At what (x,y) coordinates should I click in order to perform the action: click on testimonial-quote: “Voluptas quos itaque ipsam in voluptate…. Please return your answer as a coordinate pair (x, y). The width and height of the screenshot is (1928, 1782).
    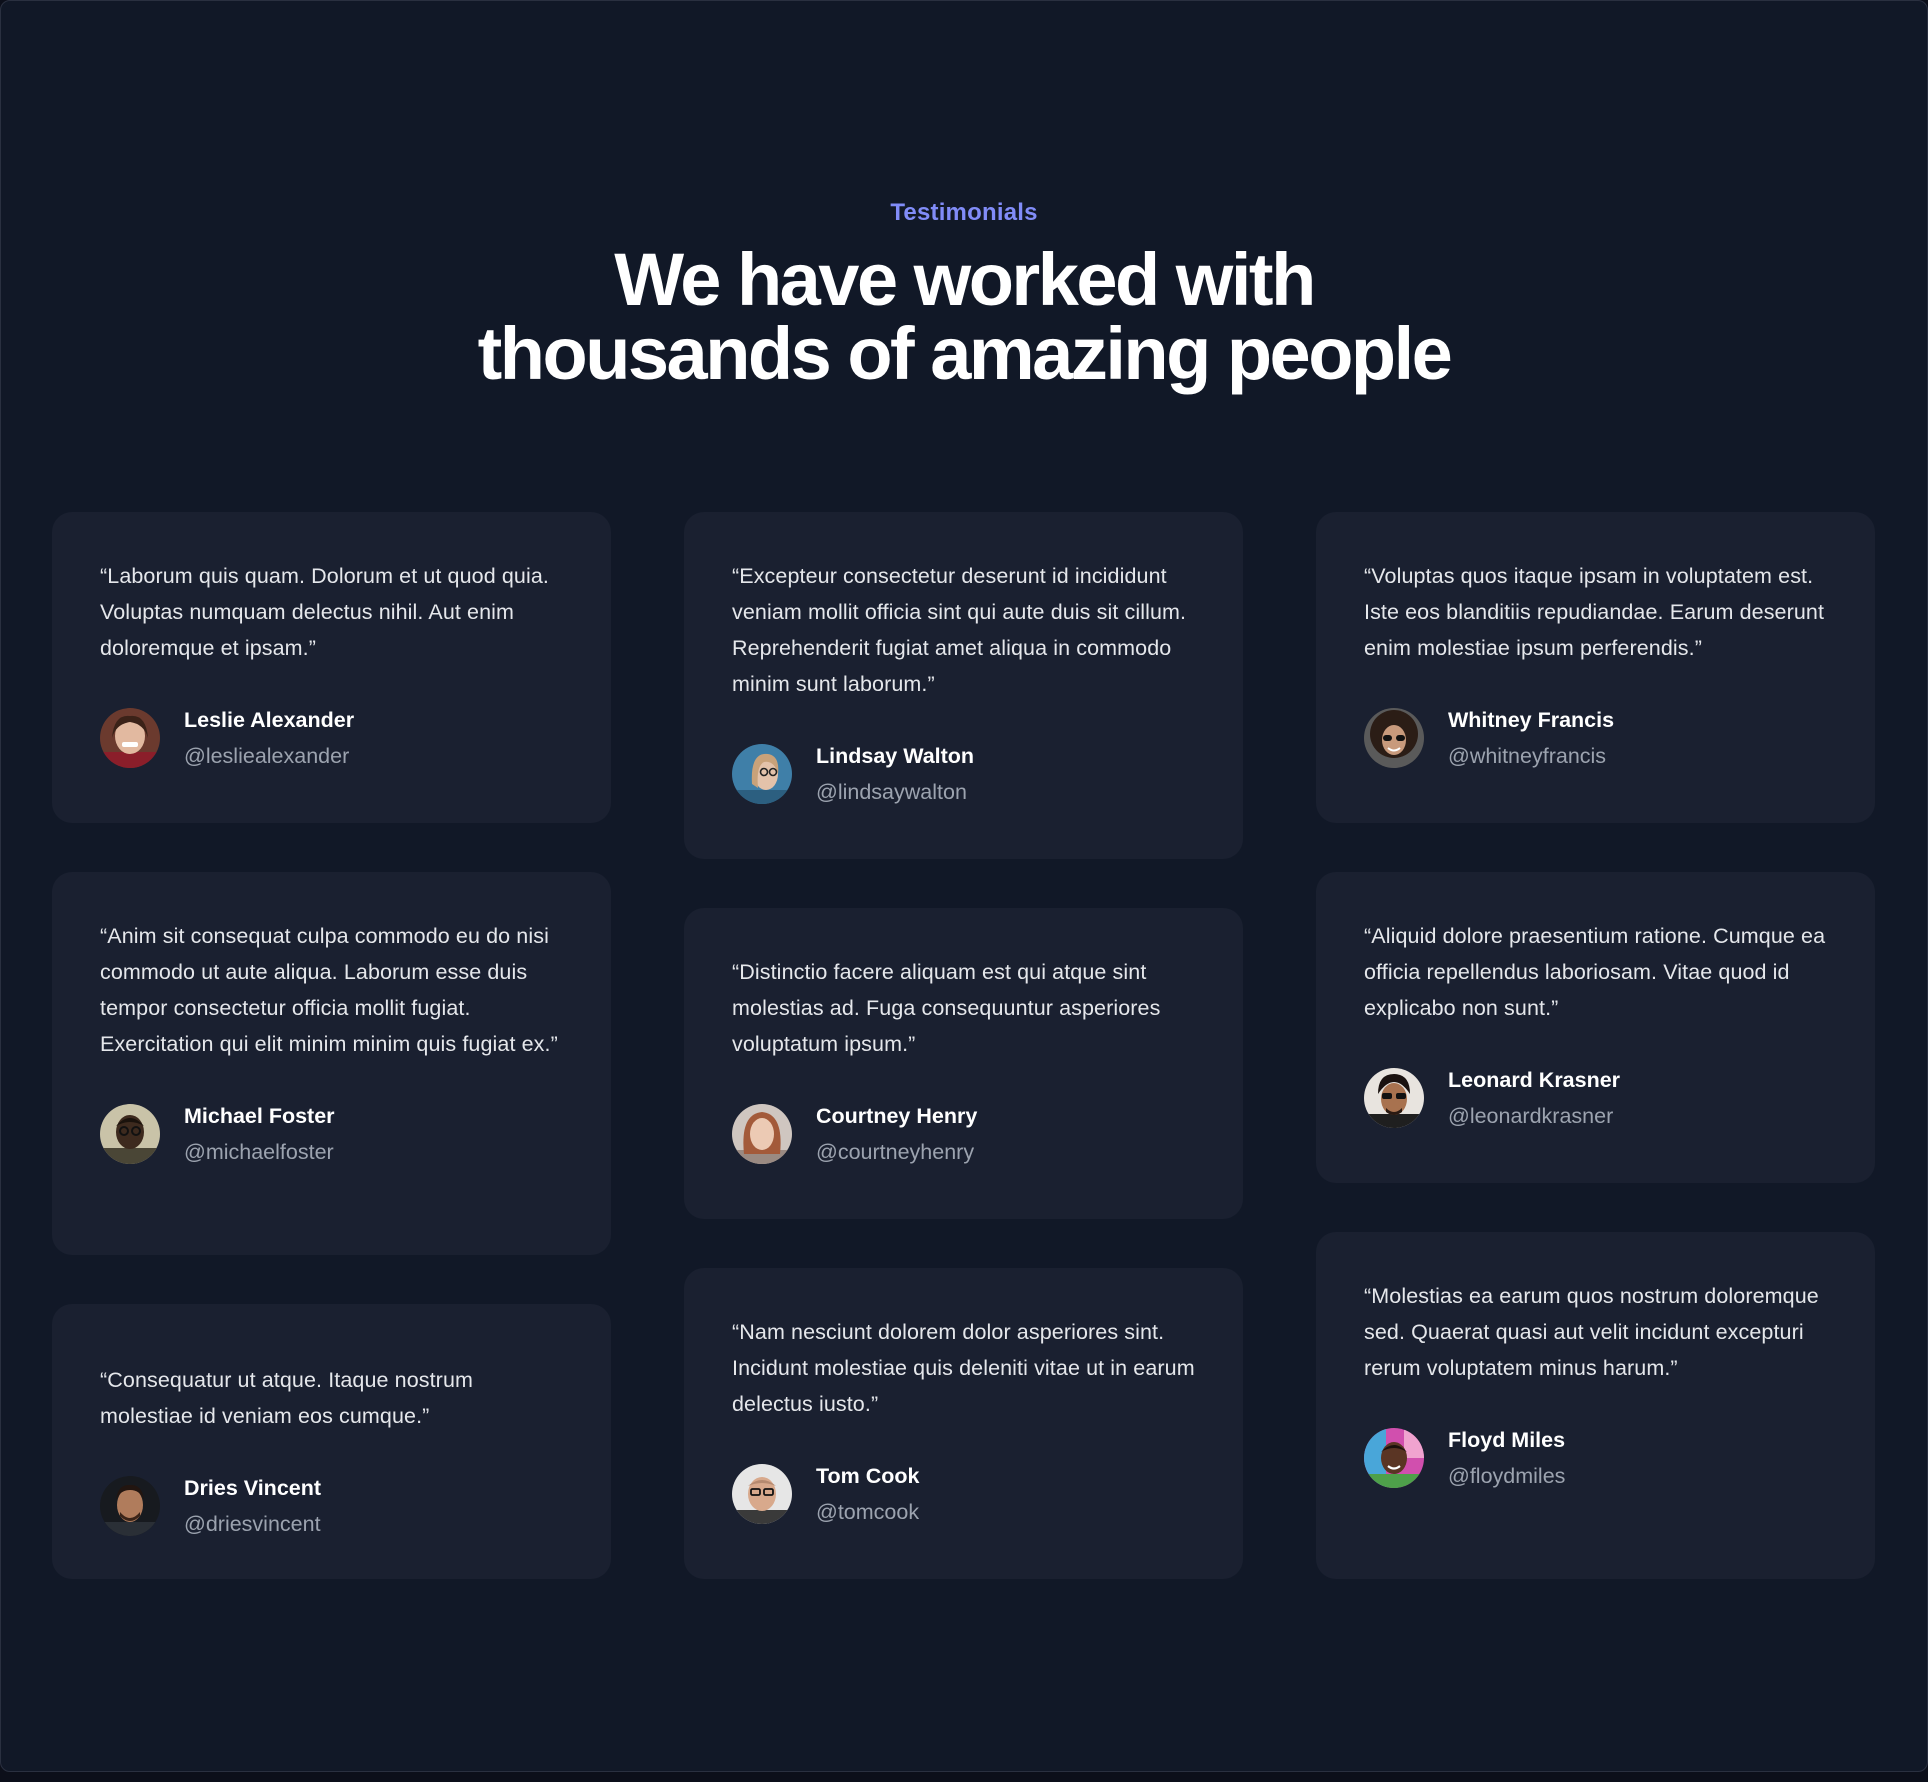
    Looking at the image, I should click on (1594, 612).